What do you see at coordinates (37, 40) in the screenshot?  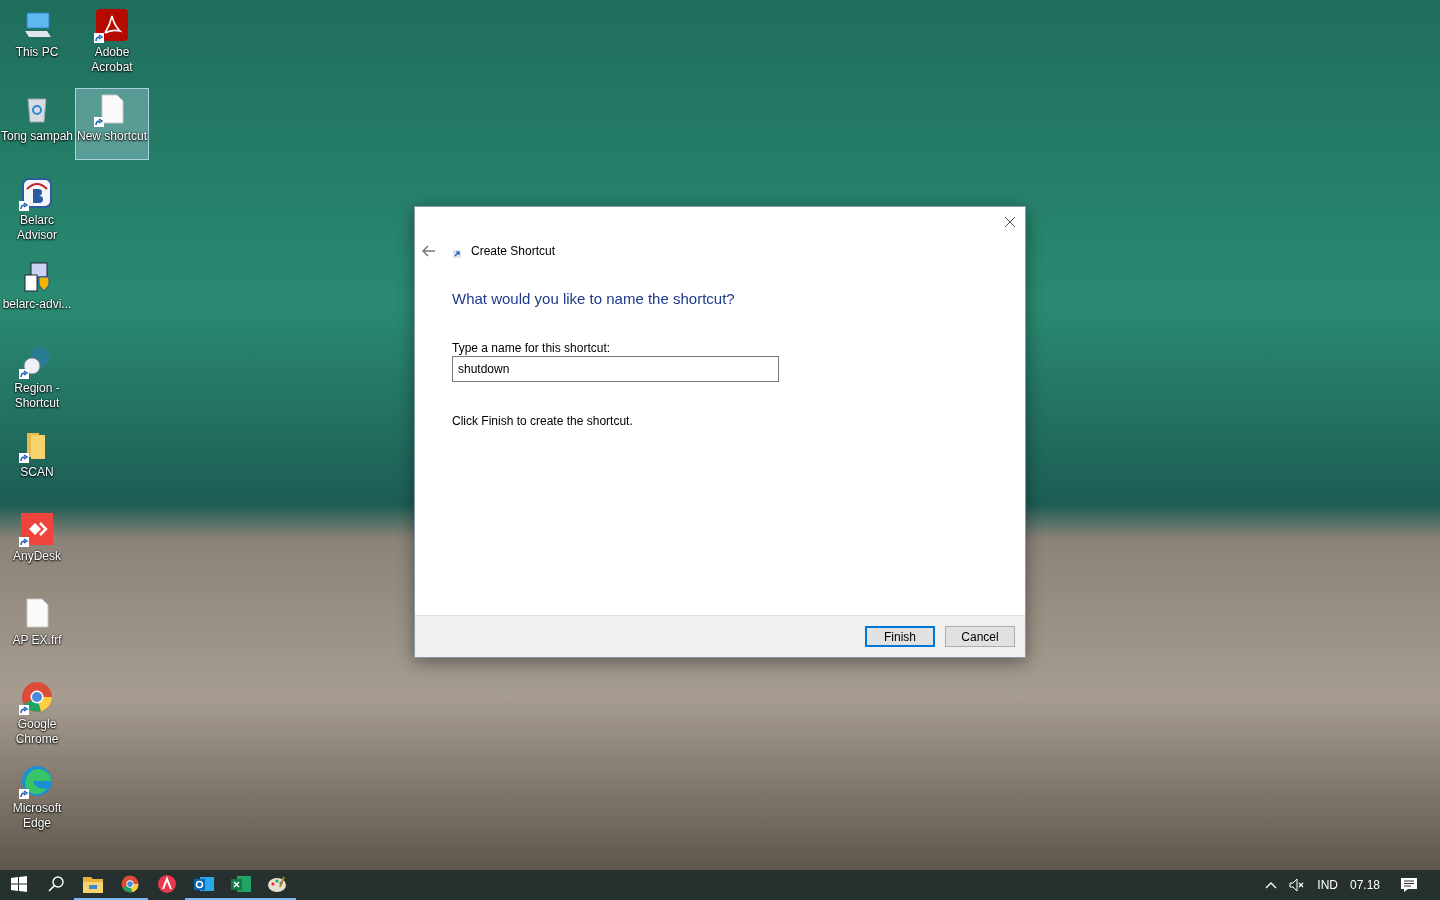 I see `desktop-icon: This PC` at bounding box center [37, 40].